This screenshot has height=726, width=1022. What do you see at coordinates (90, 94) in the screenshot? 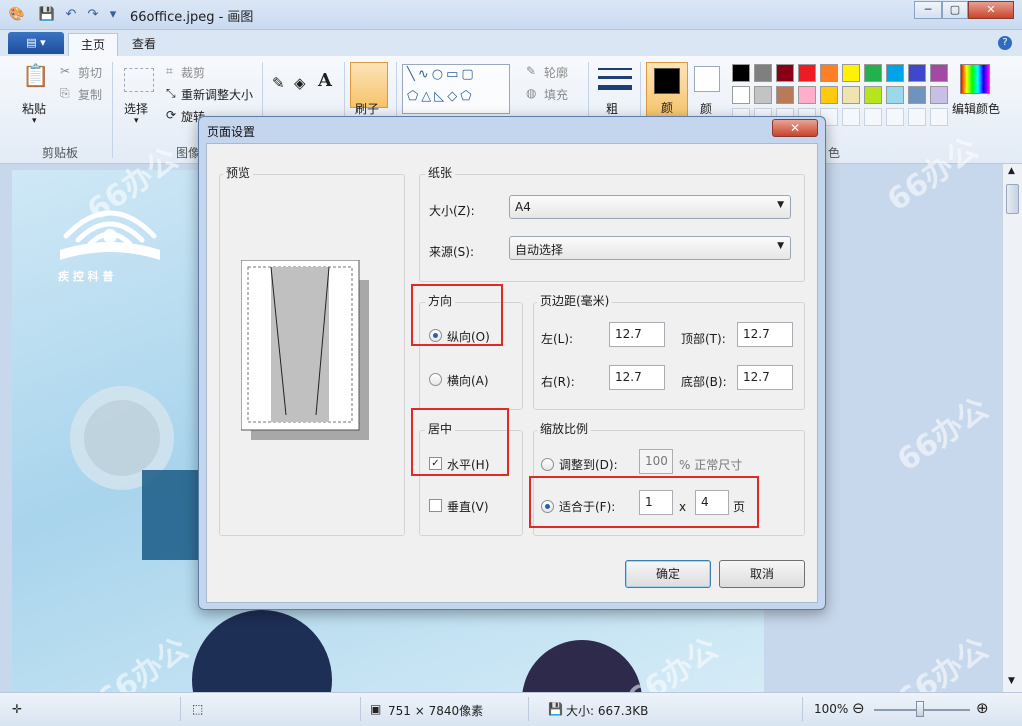
I see `copy-button: 复制` at bounding box center [90, 94].